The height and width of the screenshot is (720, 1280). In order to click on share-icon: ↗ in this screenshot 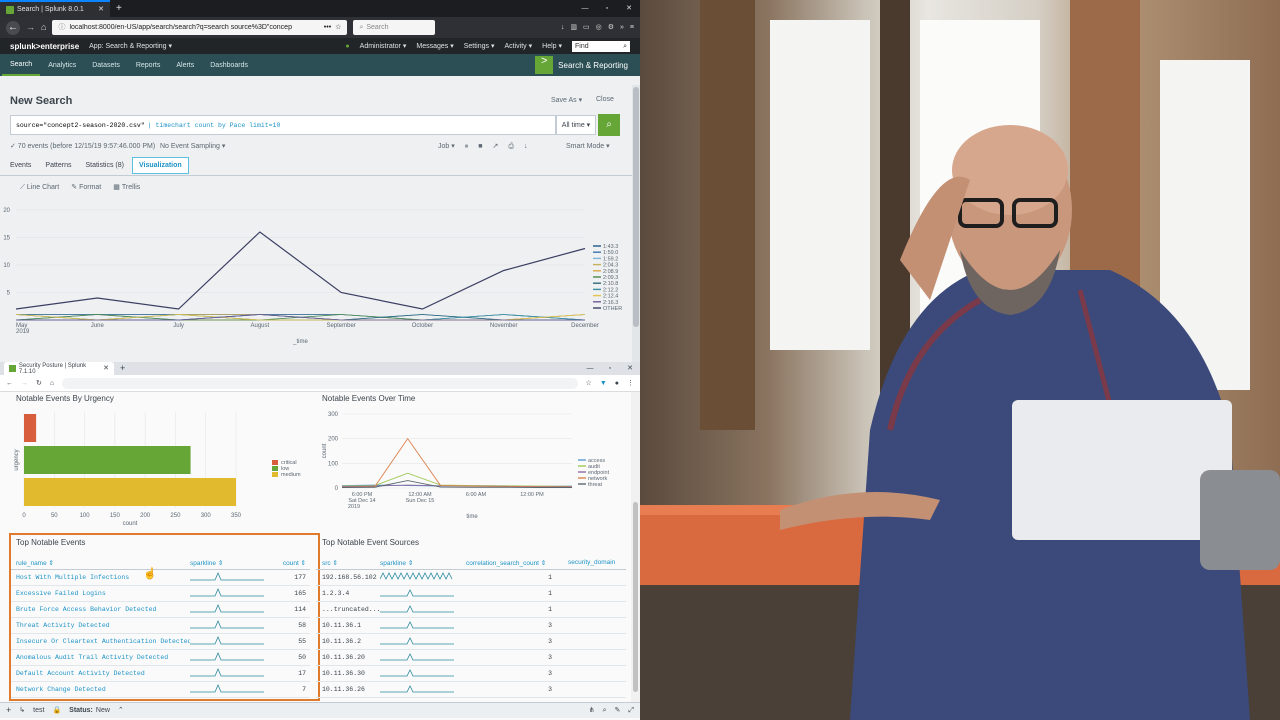, I will do `click(495, 146)`.